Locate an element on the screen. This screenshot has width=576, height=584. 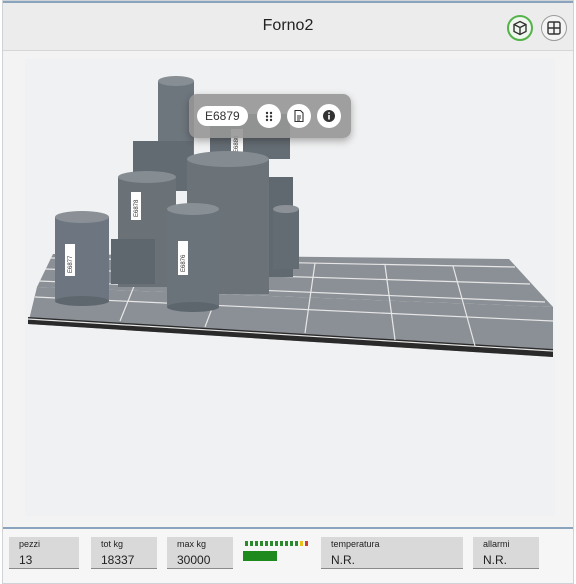
furnace-title: Forno2 is located at coordinates (288, 25).